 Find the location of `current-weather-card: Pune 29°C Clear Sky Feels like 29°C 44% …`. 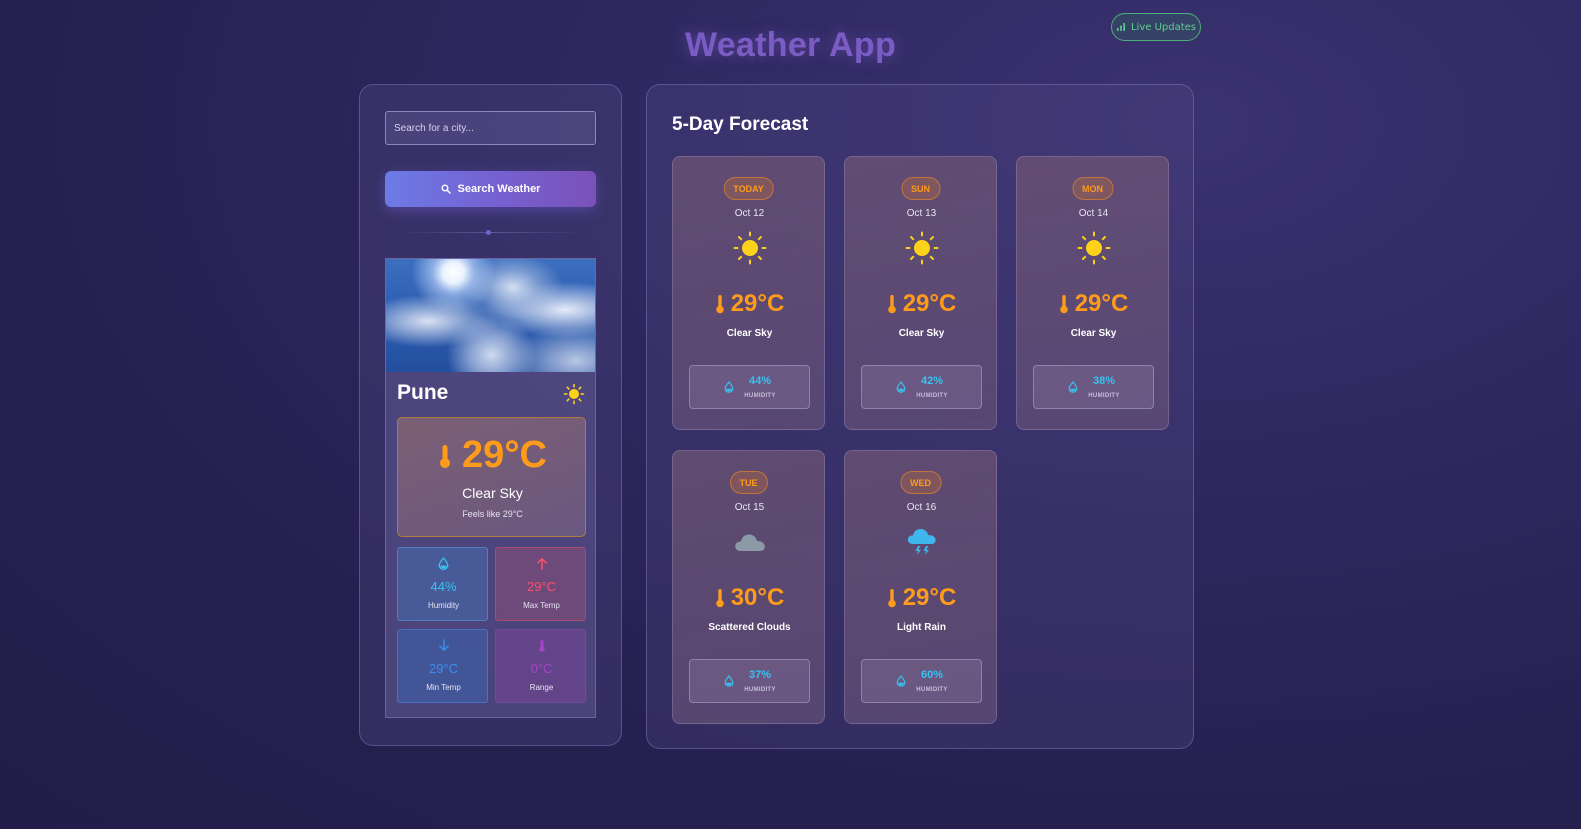

current-weather-card: Pune 29°C Clear Sky Feels like 29°C 44% … is located at coordinates (490, 488).